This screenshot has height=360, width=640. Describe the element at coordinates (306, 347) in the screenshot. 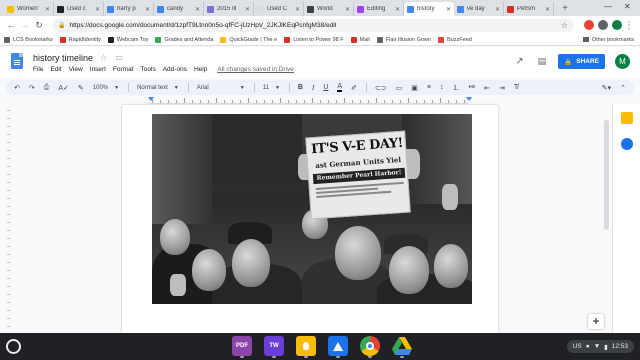

I see `keep-app-icon` at that location.